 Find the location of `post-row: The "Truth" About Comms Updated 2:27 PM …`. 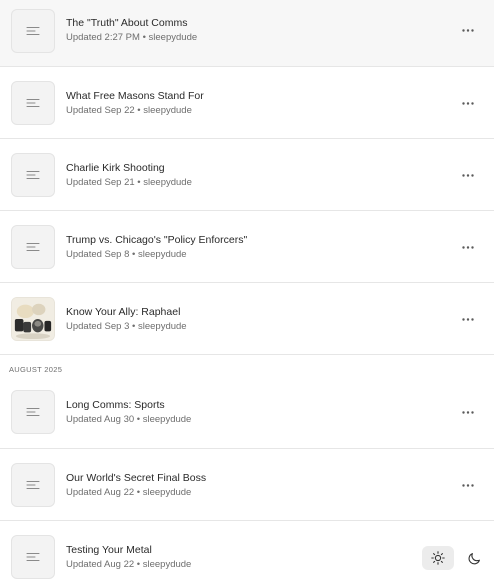

post-row: The "Truth" About Comms Updated 2:27 PM … is located at coordinates (247, 33).